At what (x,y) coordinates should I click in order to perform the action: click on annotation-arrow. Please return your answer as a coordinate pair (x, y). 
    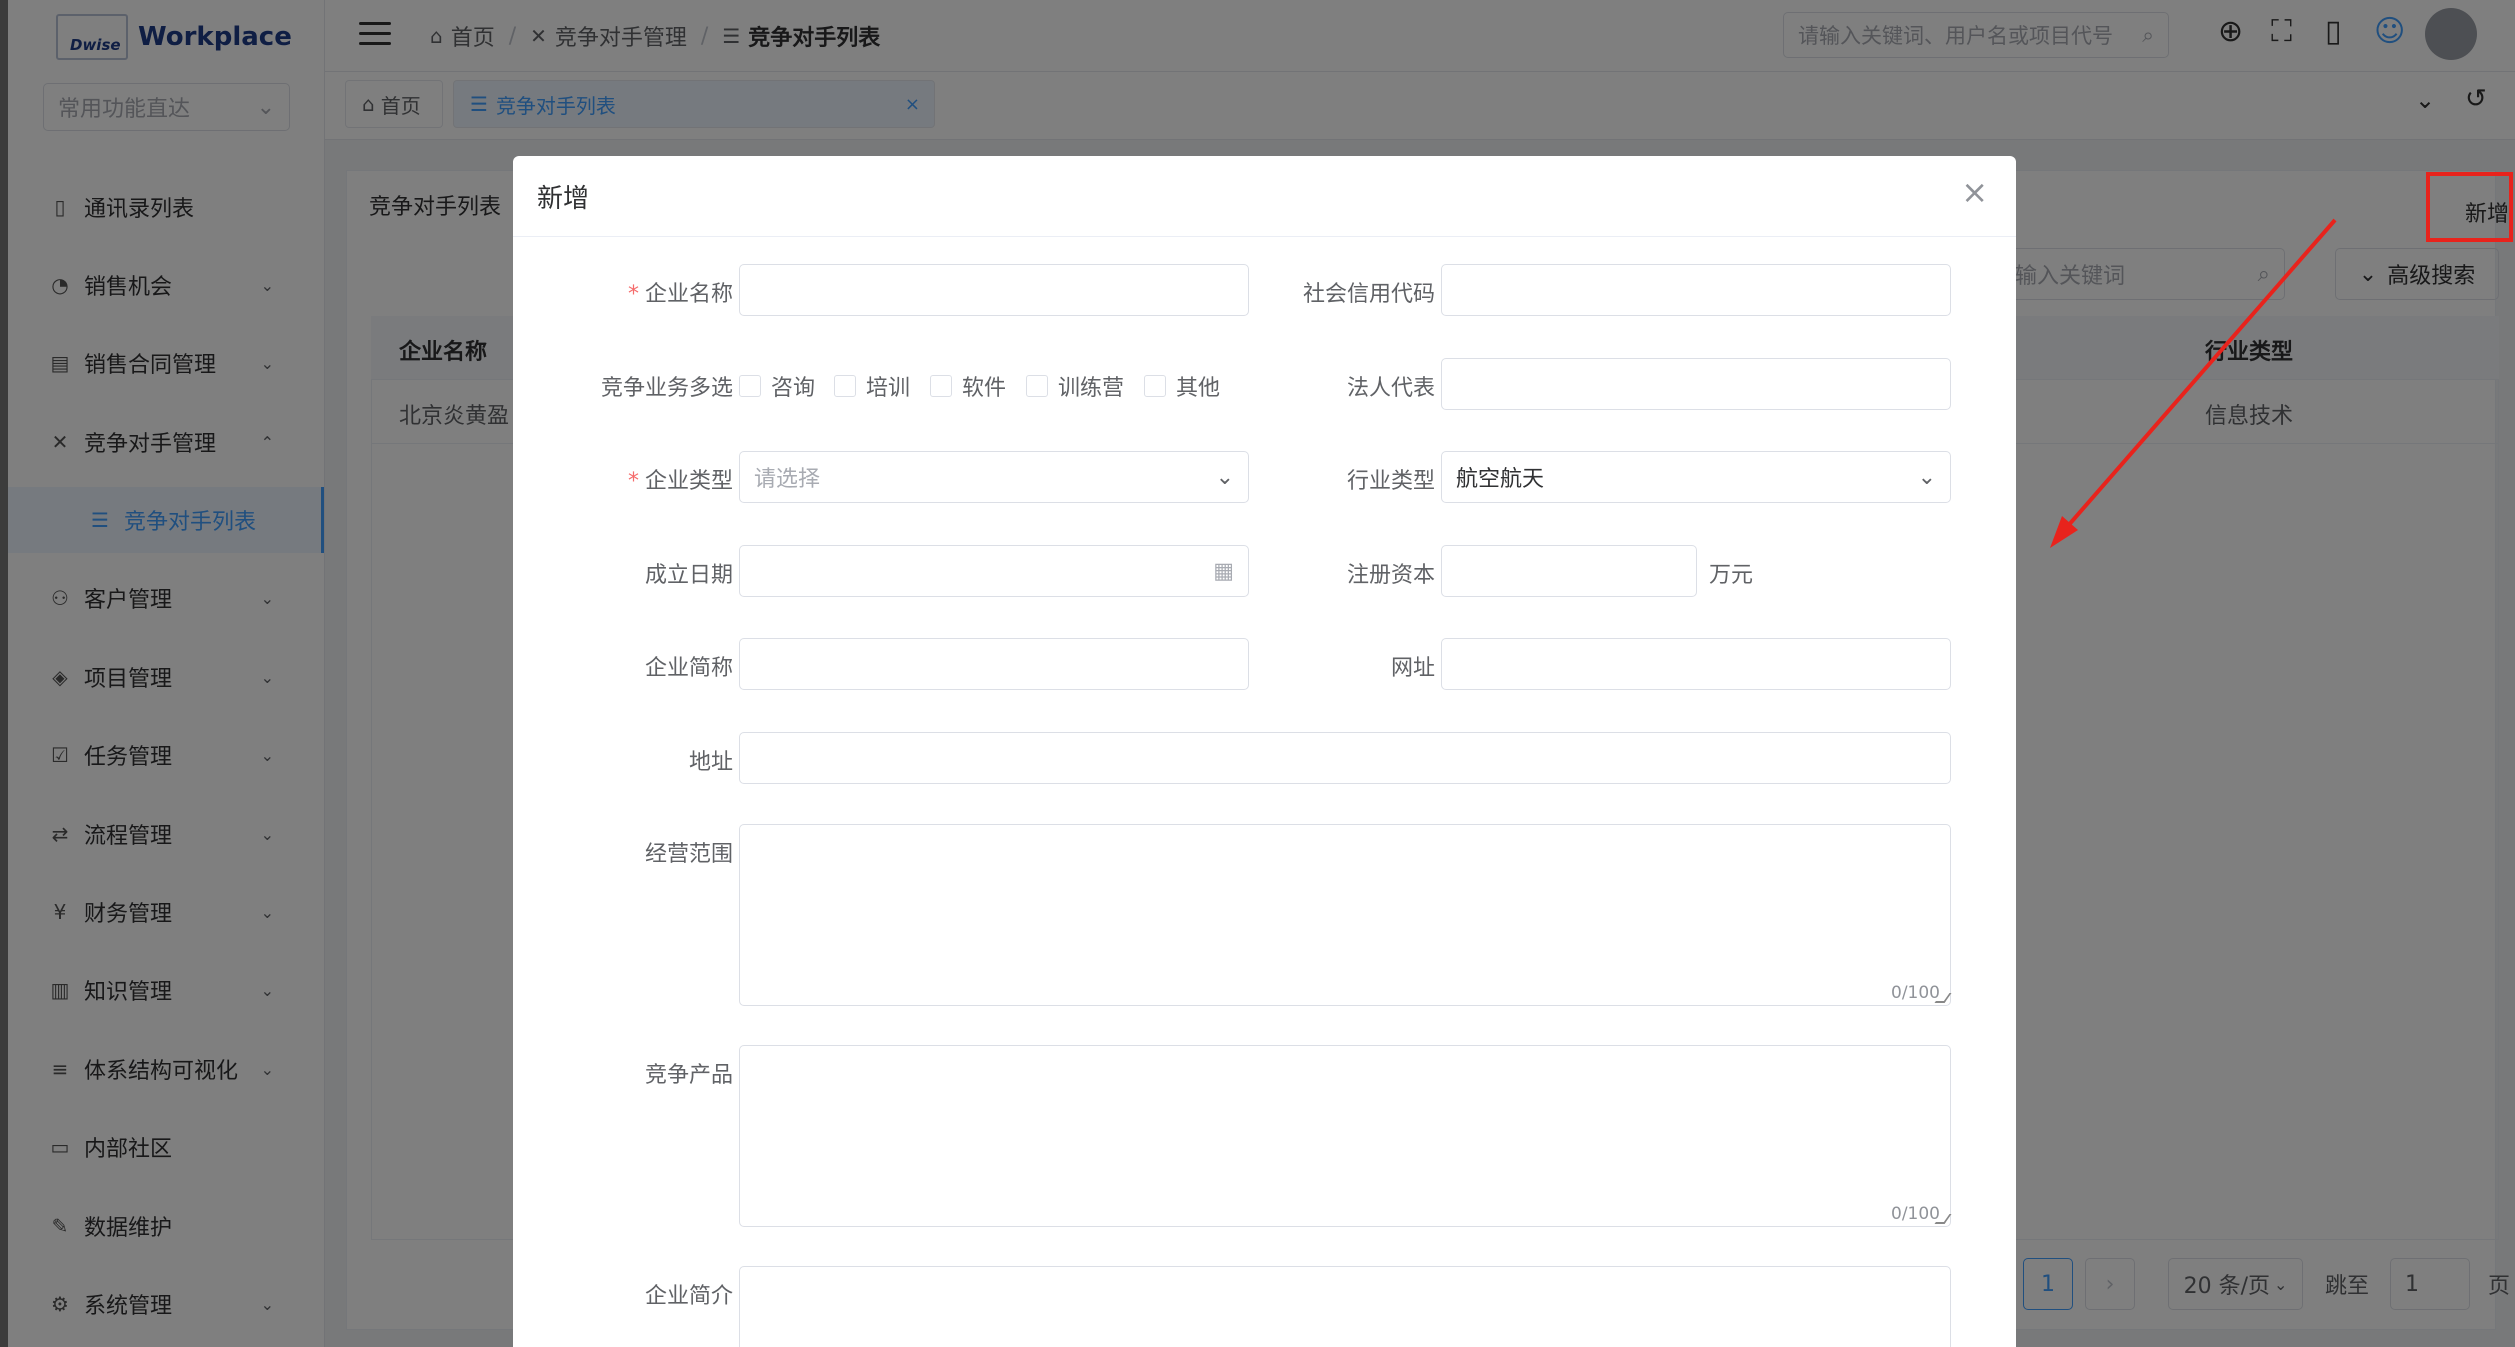
    Looking at the image, I should click on (2193, 383).